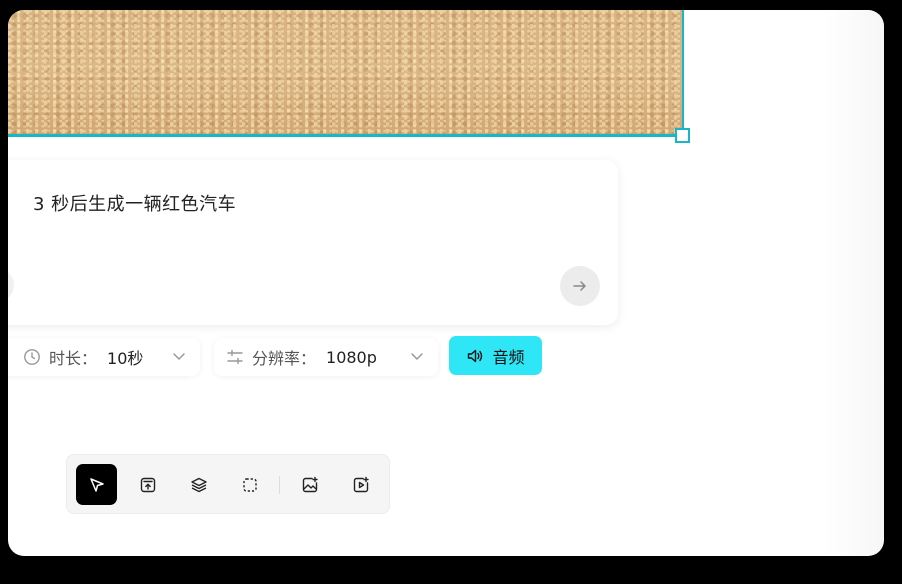 This screenshot has height=584, width=902. I want to click on prompt-text: 3 秒后生成一辆红色汽车, so click(134, 203).